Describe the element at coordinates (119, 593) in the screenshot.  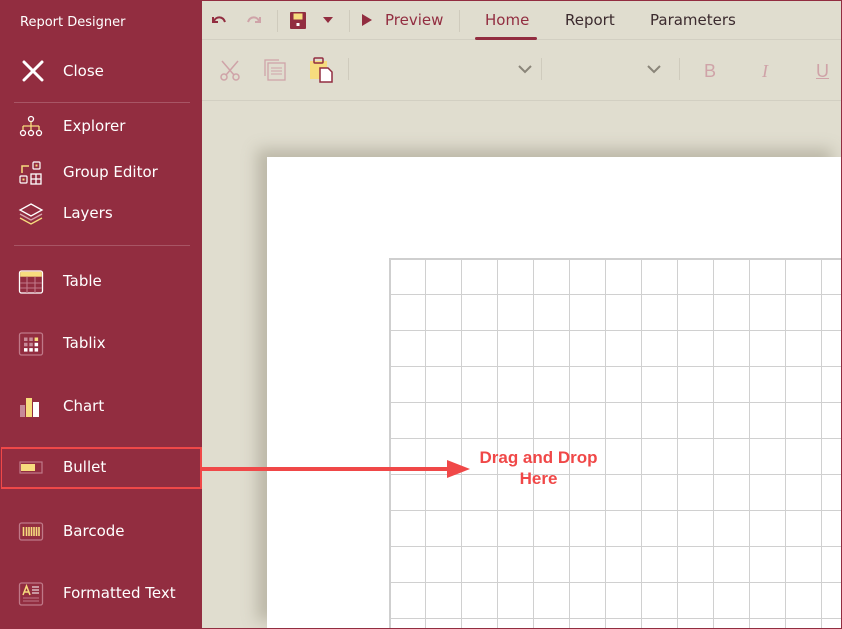
I see `sidebar-item-label: Formatted Text` at that location.